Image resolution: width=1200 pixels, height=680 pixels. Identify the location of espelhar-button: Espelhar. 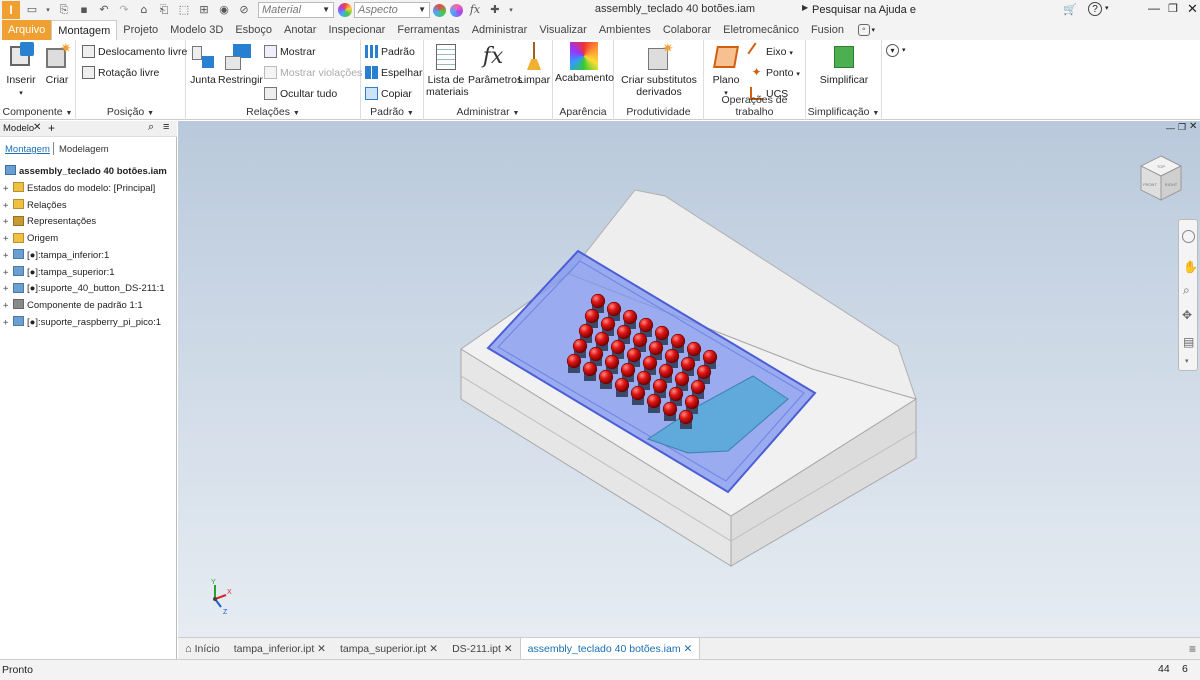
(393, 73).